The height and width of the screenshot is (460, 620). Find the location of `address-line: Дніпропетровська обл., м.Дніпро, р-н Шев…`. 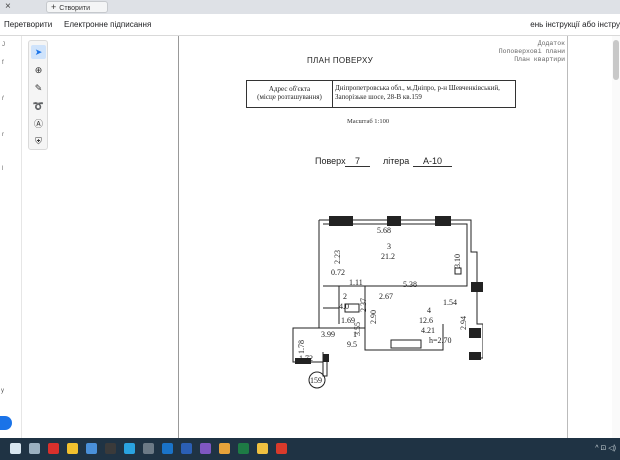

address-line: Дніпропетровська обл., м.Дніпро, р-н Шев… is located at coordinates (417, 88).